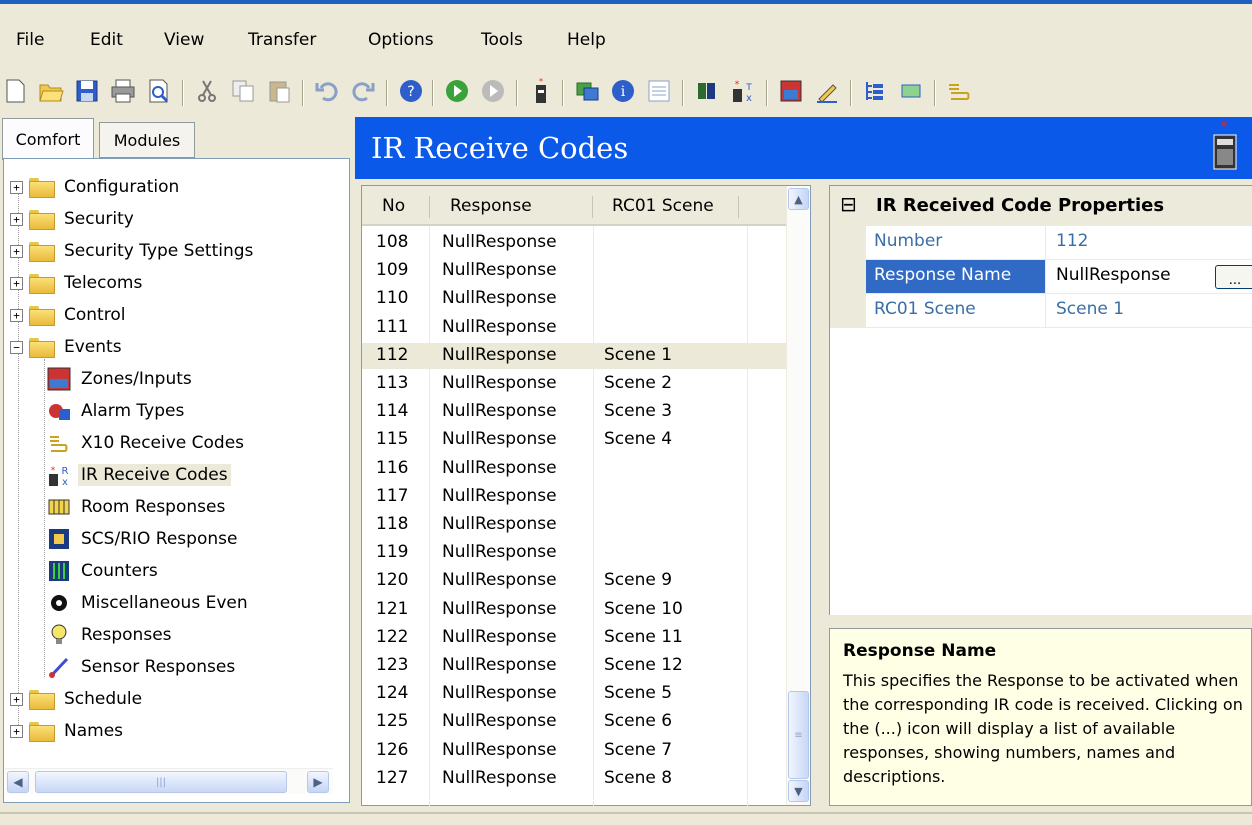  What do you see at coordinates (798, 199) in the screenshot?
I see `scroll-up-icon: ▲` at bounding box center [798, 199].